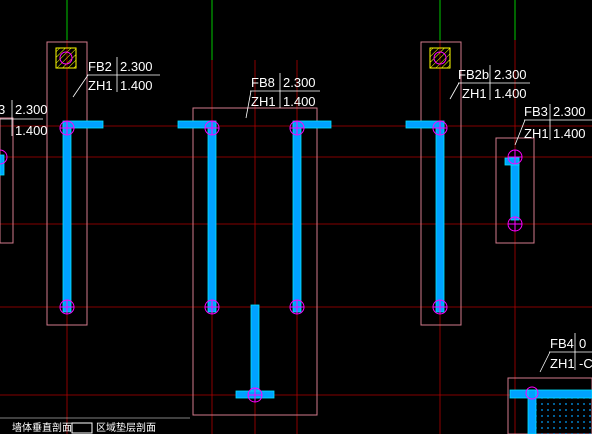 The image size is (592, 434). I want to click on tag-fb8-sub: ZH1, so click(263, 101).